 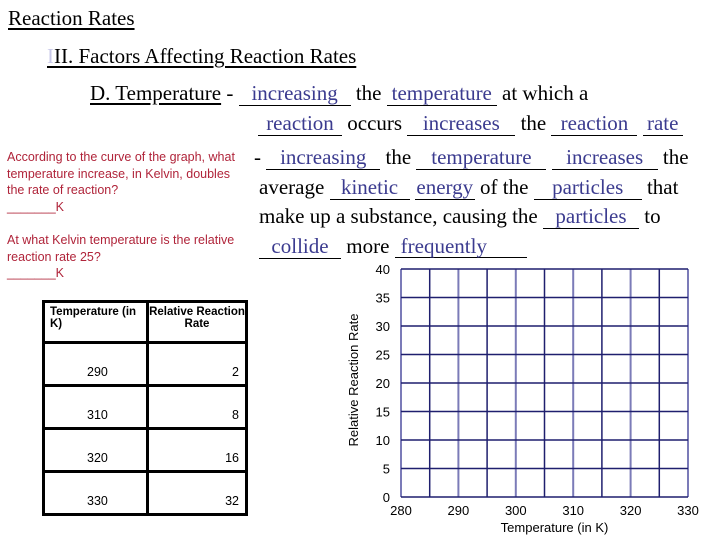 What do you see at coordinates (383, 355) in the screenshot?
I see `y-tick-label: 25` at bounding box center [383, 355].